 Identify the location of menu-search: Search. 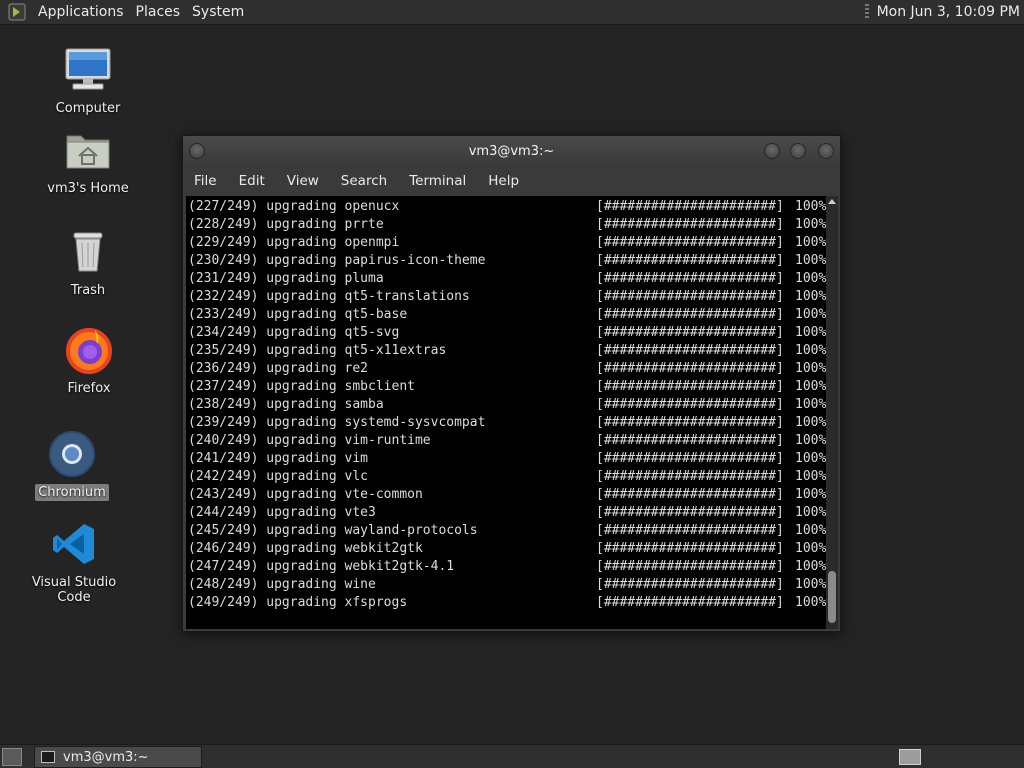
(364, 181).